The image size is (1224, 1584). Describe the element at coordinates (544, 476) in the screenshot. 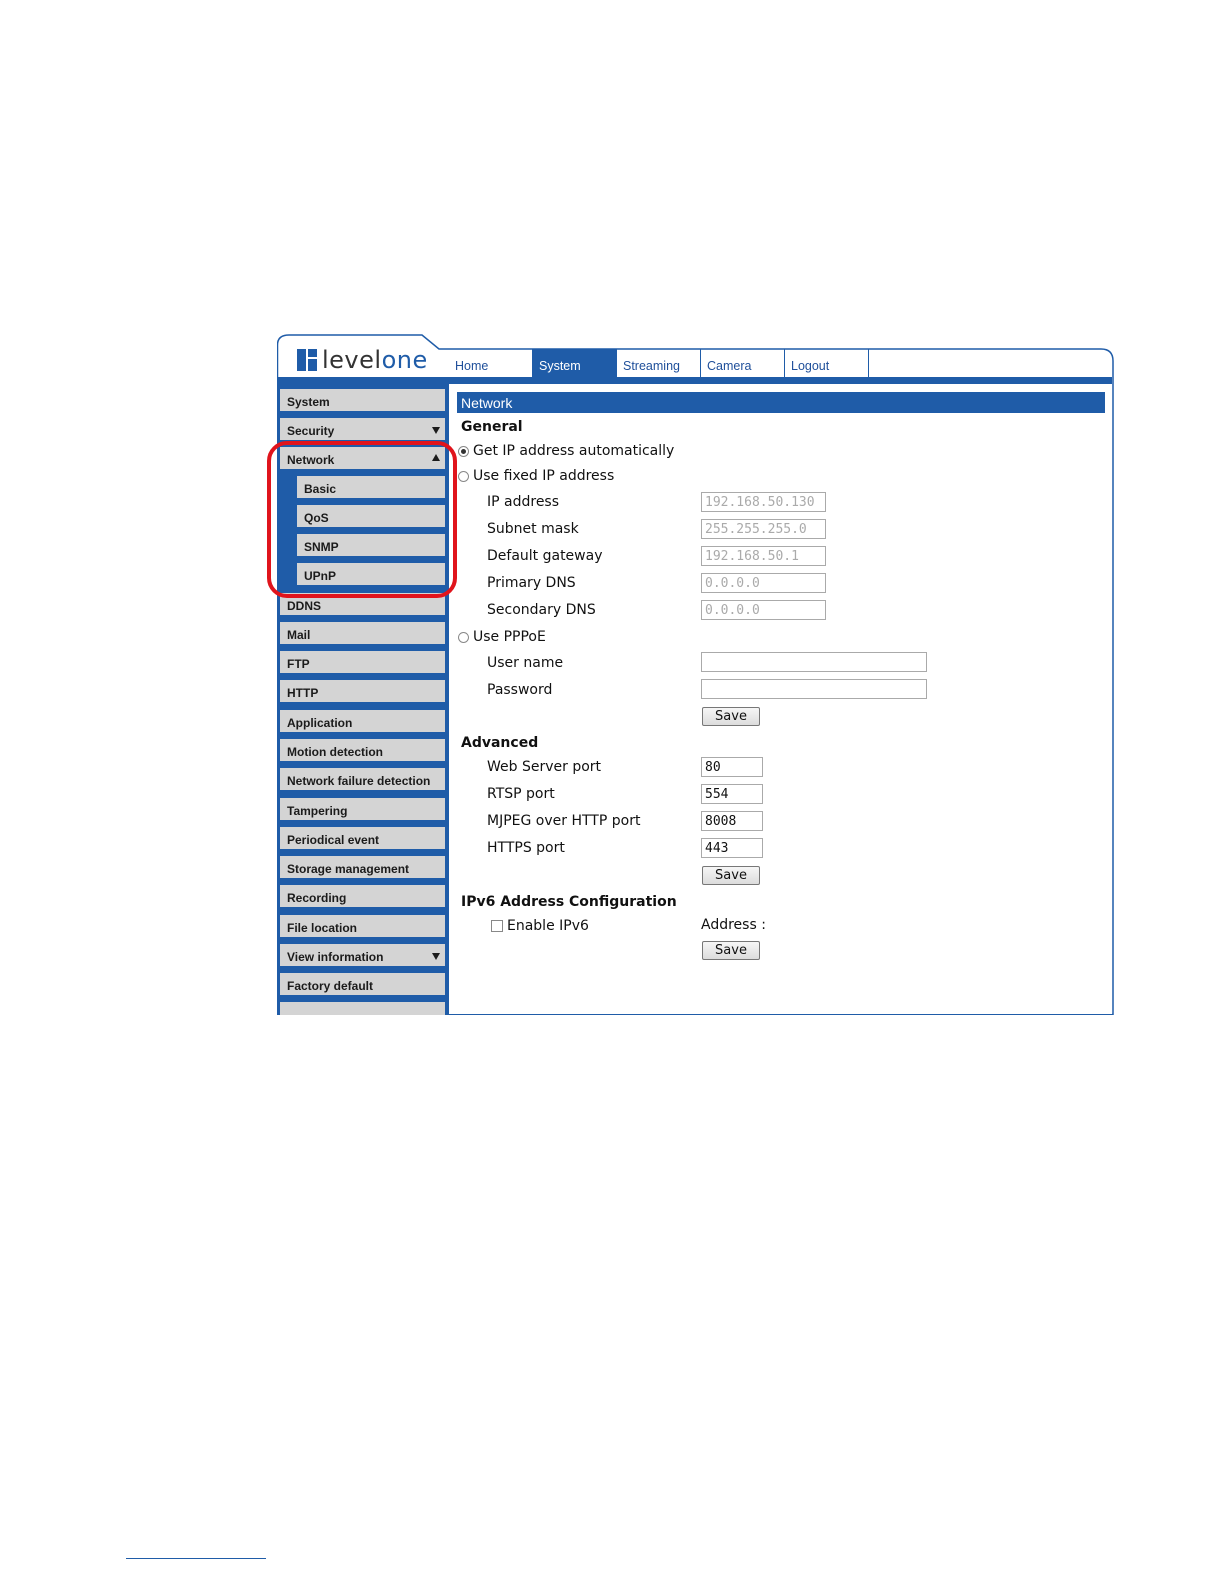

I see `radio-fixed-ip-label: Use fixed IP address` at that location.